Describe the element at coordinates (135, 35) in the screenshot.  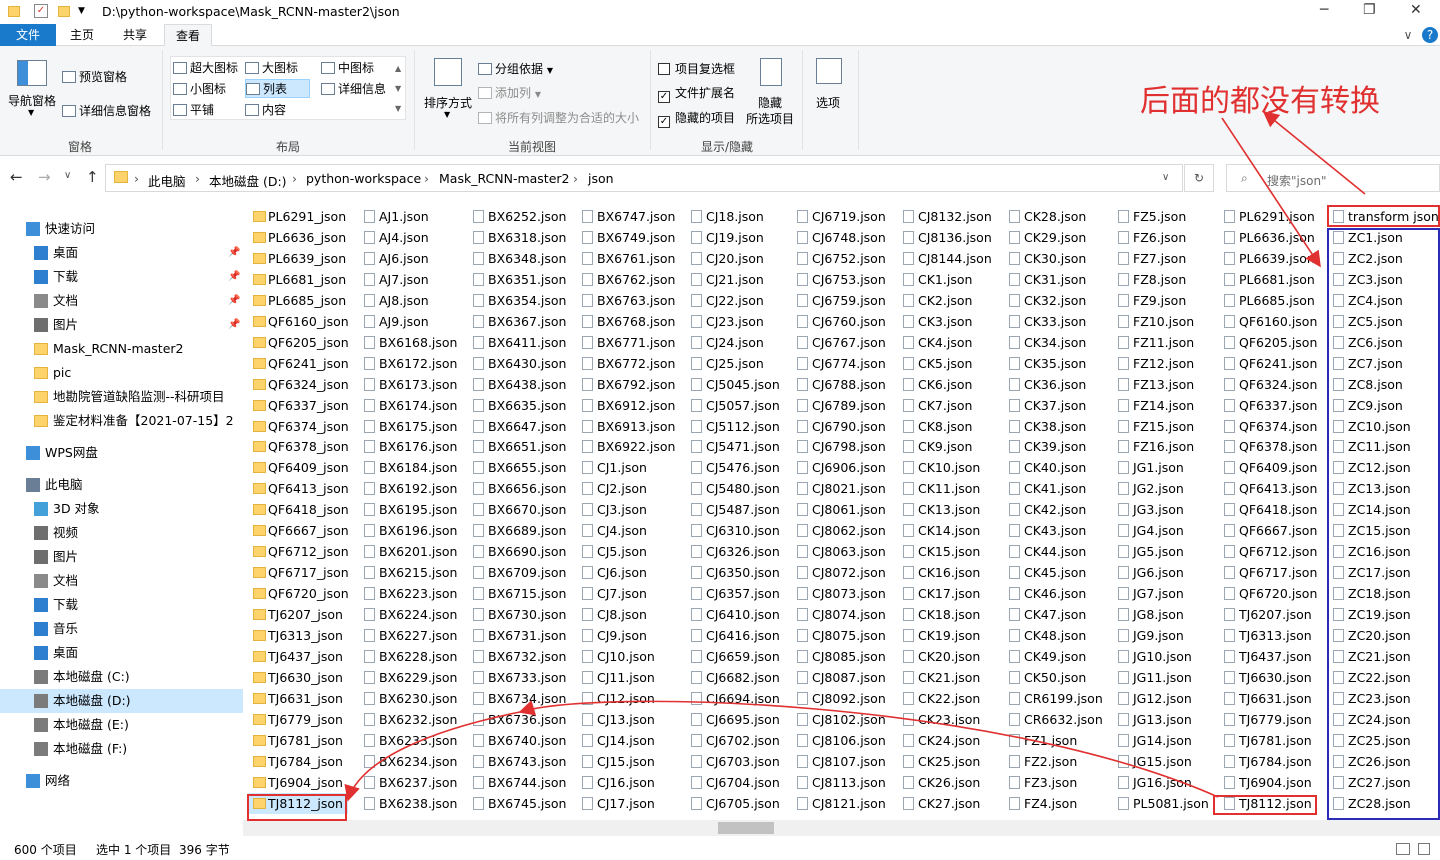
I see `tab-share: 共享` at that location.